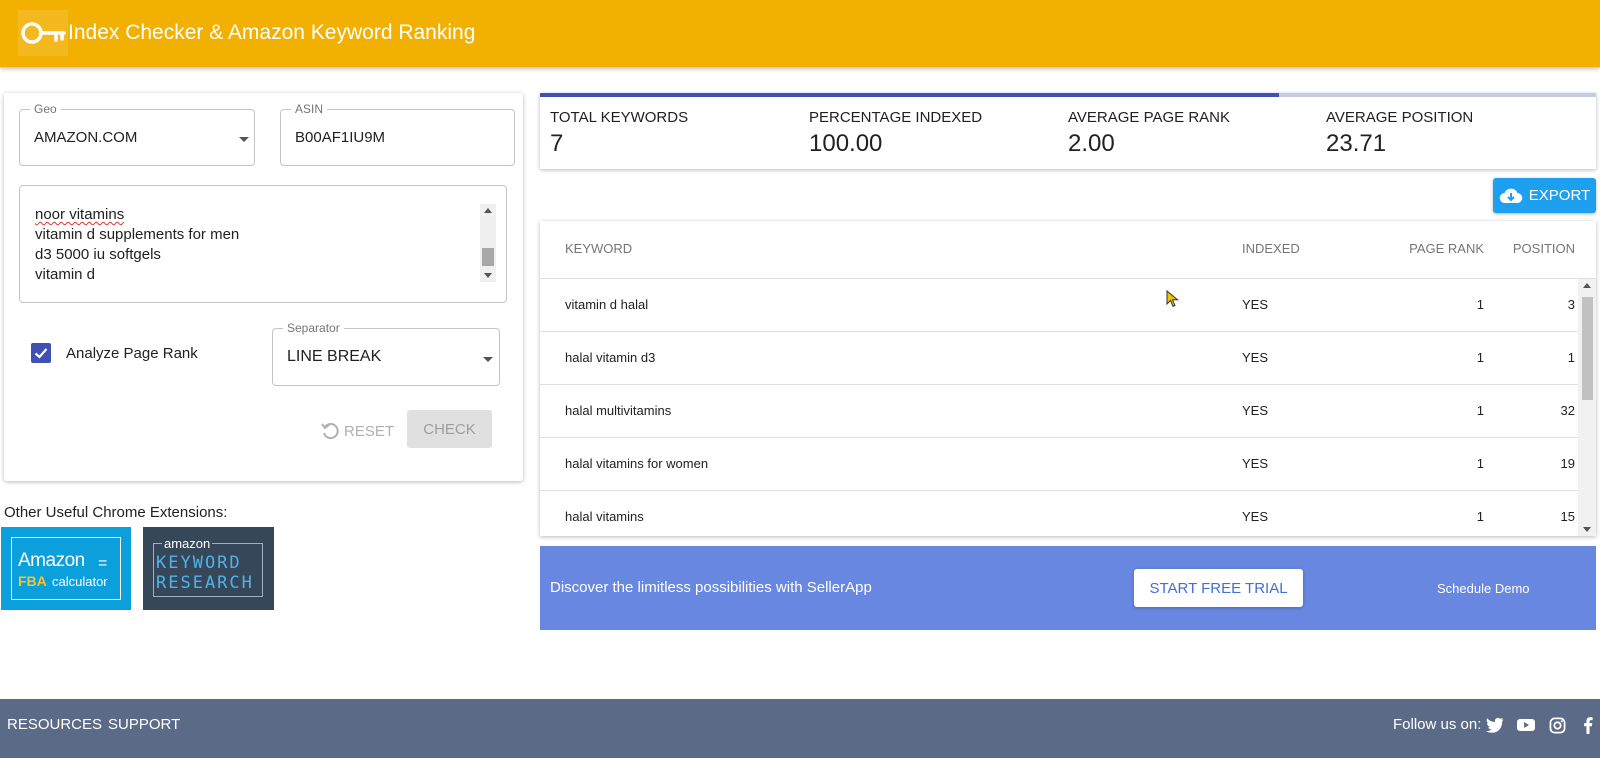 The height and width of the screenshot is (758, 1600). I want to click on asin-value: B00AF1IU9M, so click(340, 137).